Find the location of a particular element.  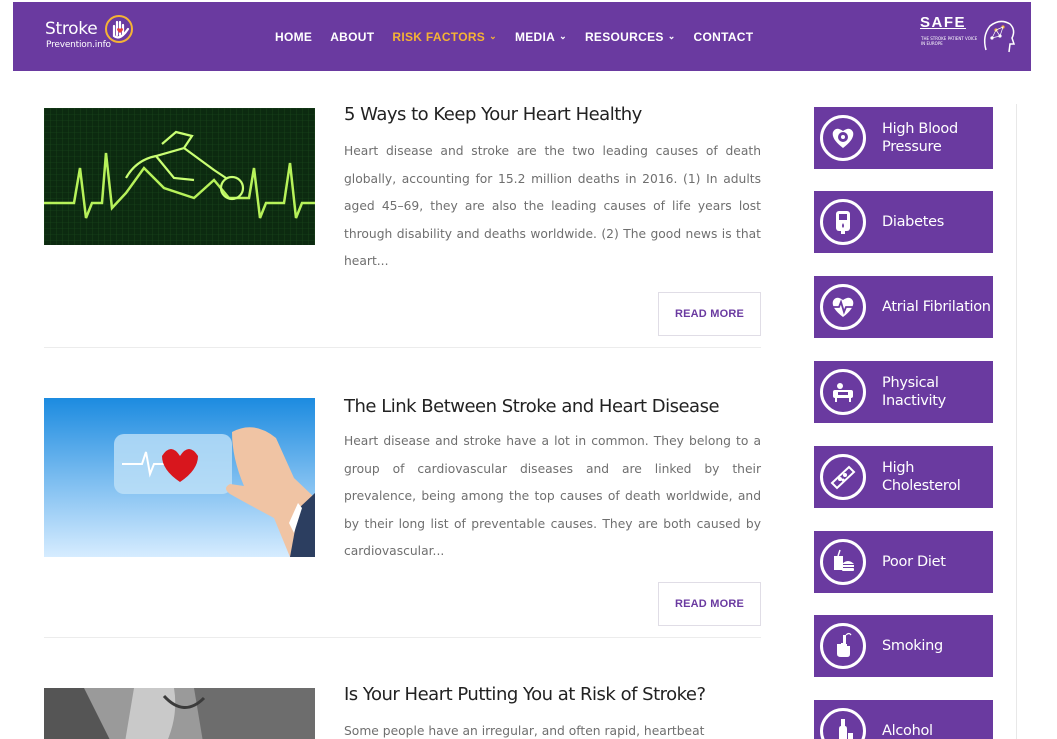

blood-pressure-icon is located at coordinates (843, 138).